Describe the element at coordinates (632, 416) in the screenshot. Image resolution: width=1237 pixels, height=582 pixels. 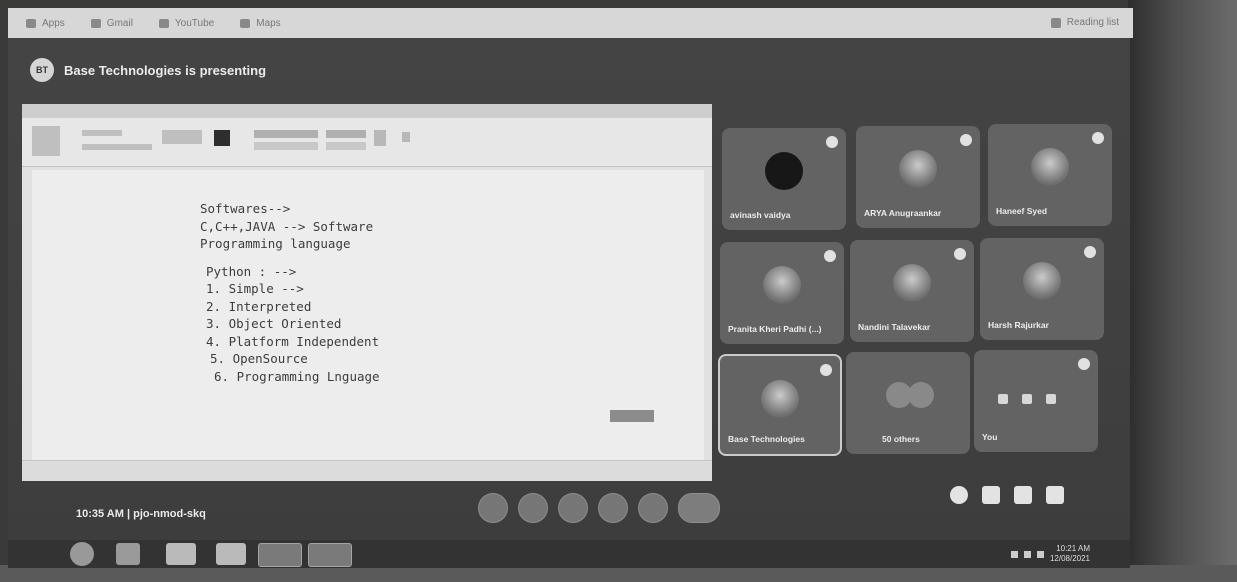
I see `update-button` at that location.